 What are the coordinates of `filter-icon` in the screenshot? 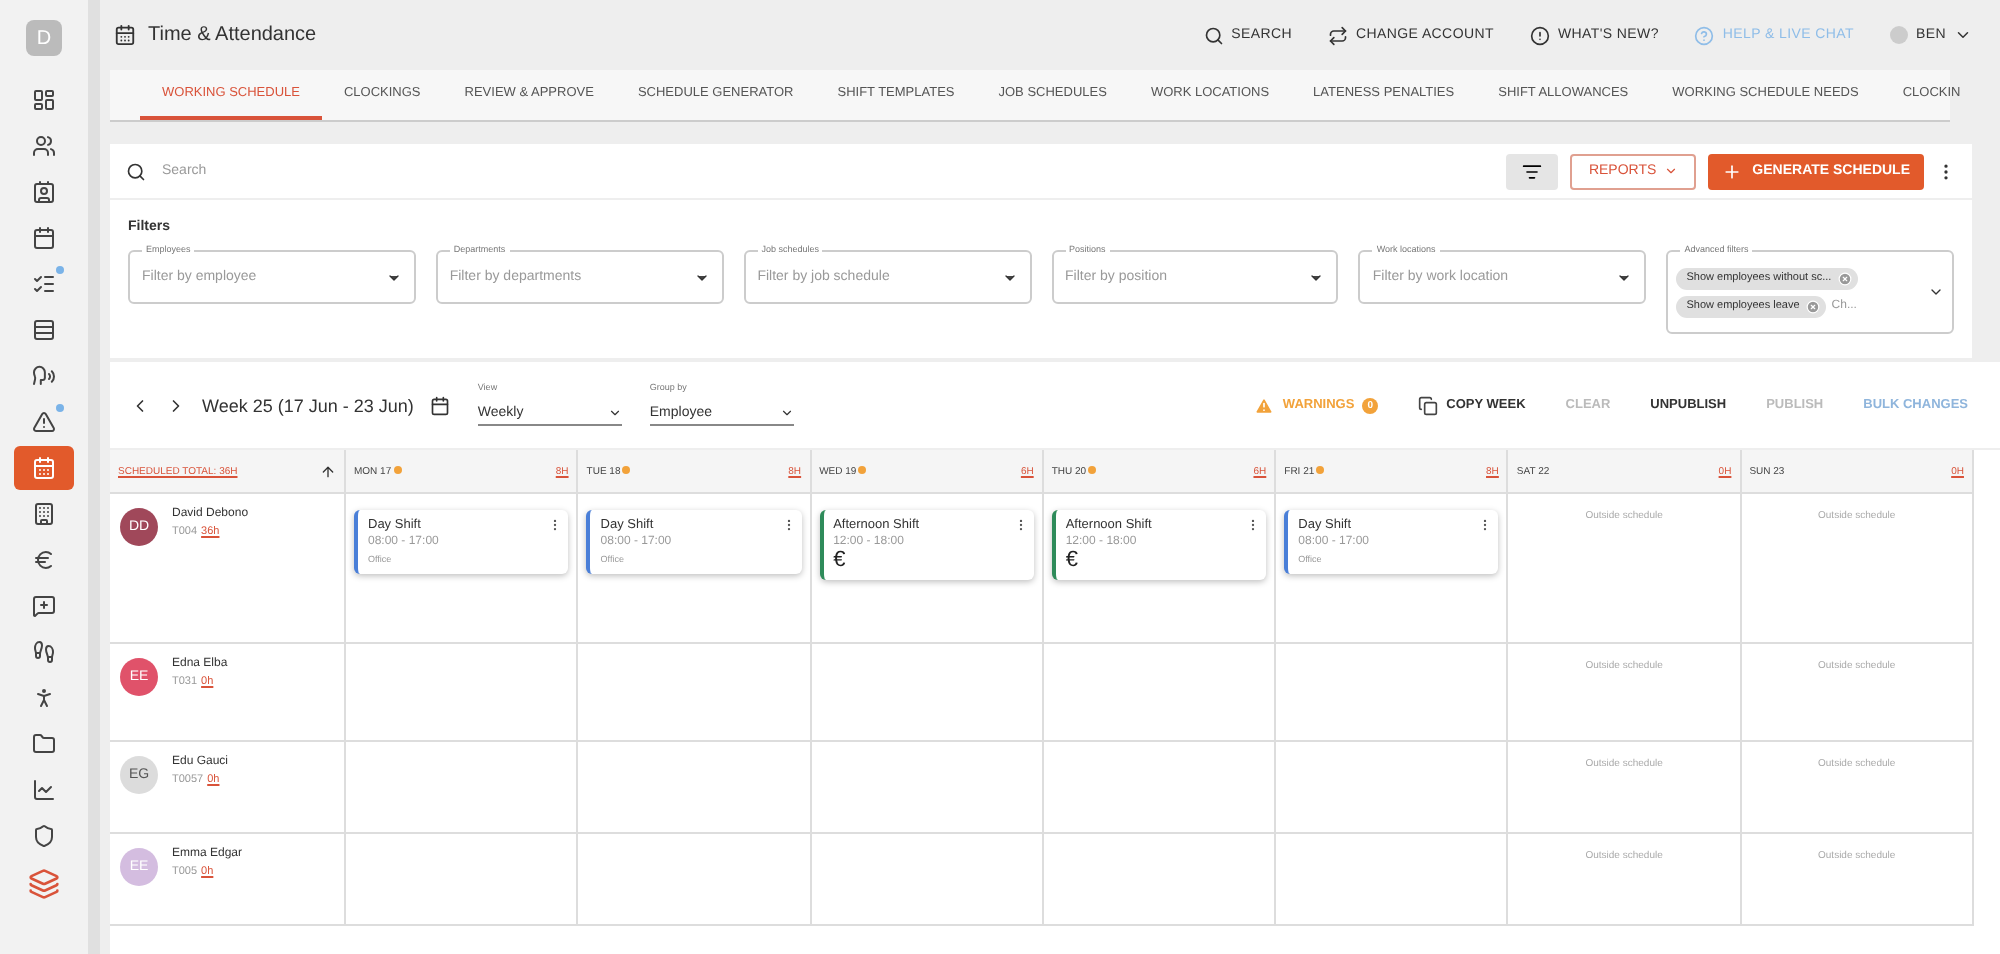 It's located at (1532, 171).